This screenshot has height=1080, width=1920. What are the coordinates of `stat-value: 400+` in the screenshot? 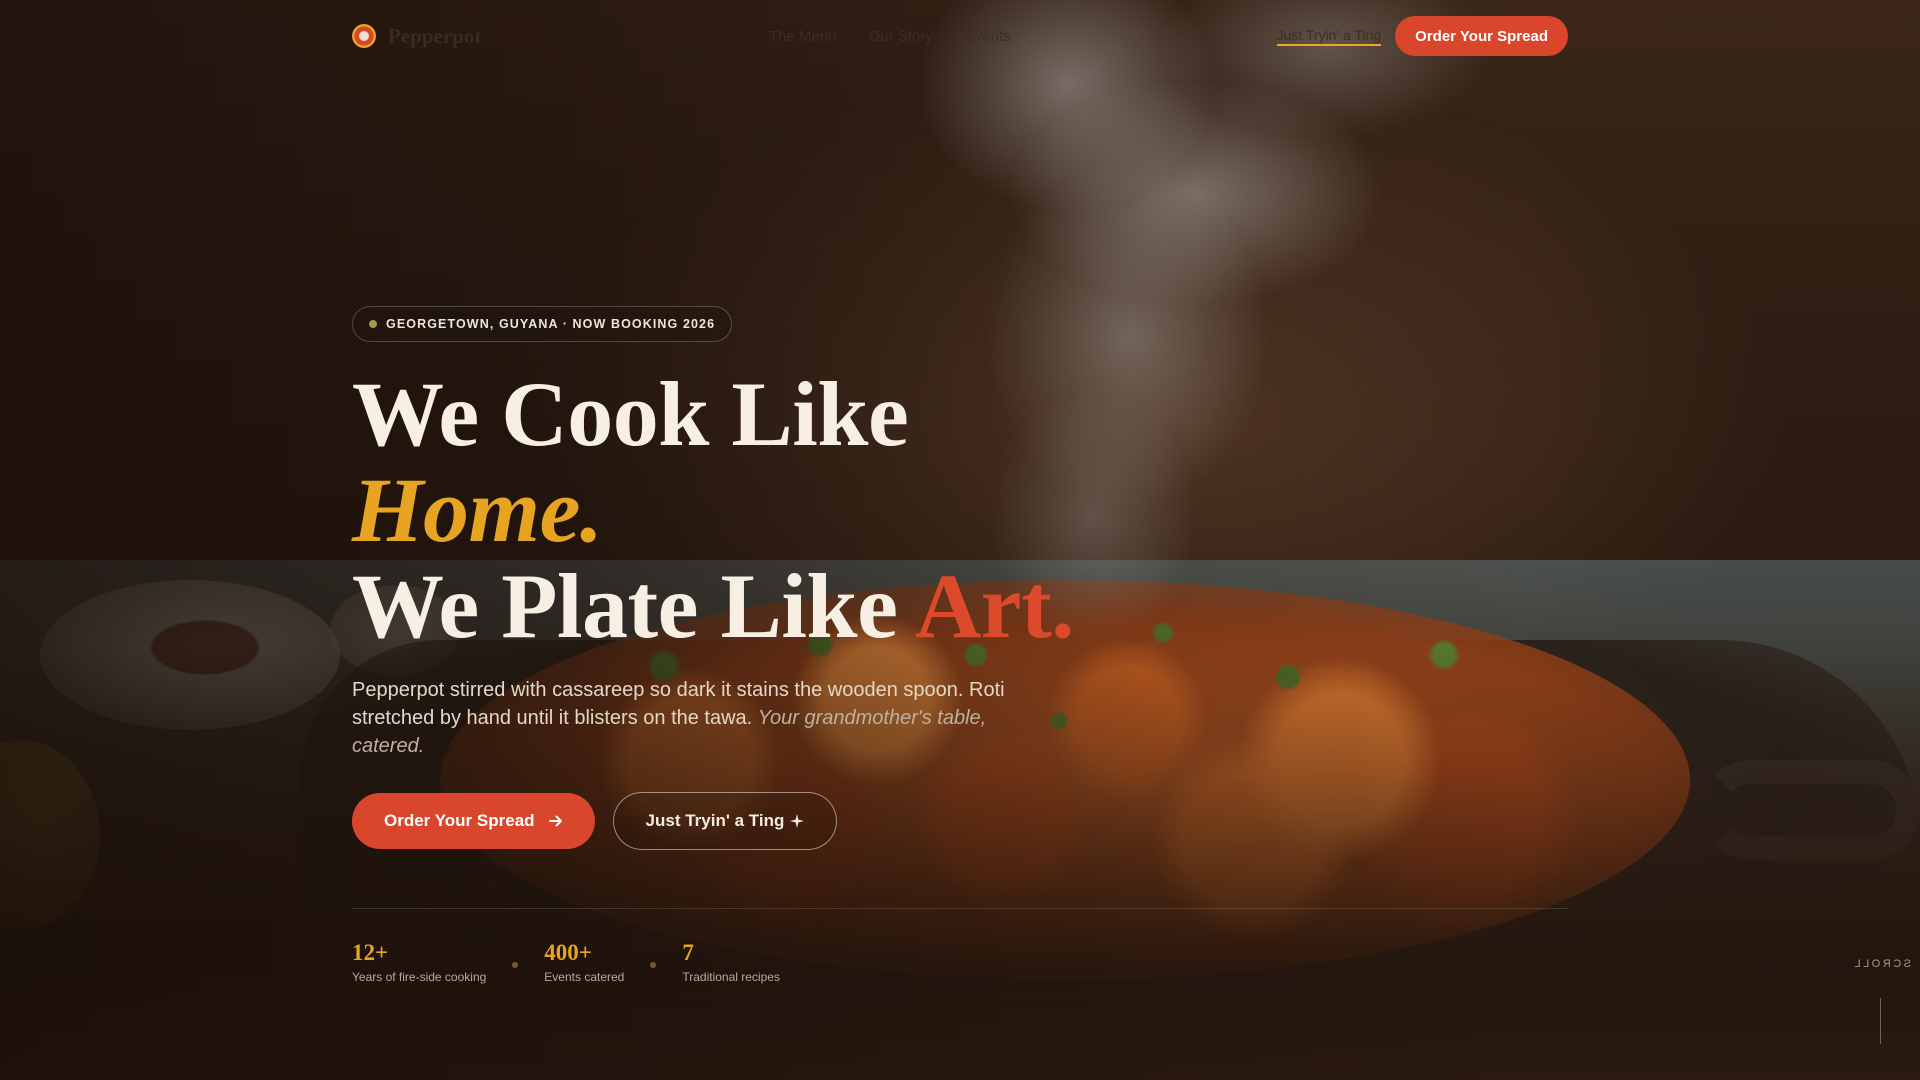 It's located at (568, 952).